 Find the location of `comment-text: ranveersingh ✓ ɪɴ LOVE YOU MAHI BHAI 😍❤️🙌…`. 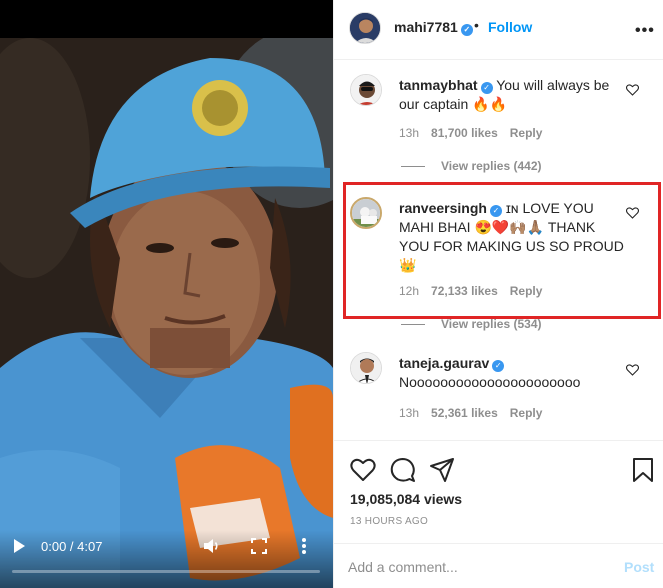

comment-text: ranveersingh ✓ ɪɴ LOVE YOU MAHI BHAI 😍❤️🙌… is located at coordinates (511, 237).